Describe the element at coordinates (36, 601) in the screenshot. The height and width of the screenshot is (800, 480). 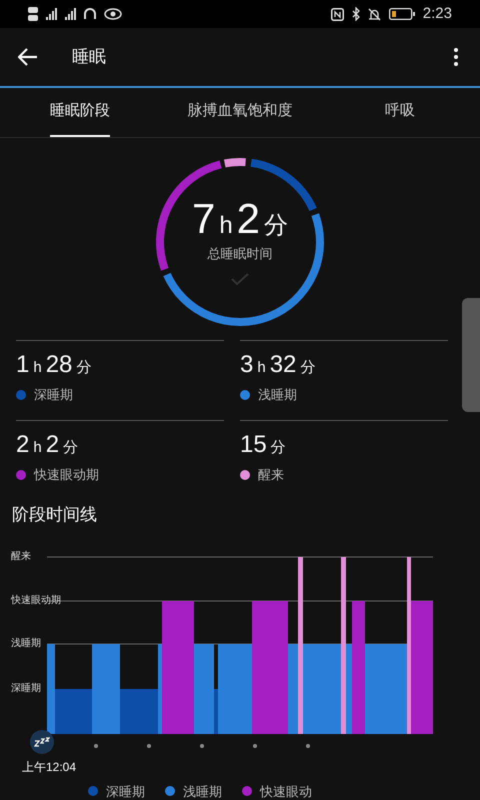
I see `stage-axis-label: 快速眼动期` at that location.